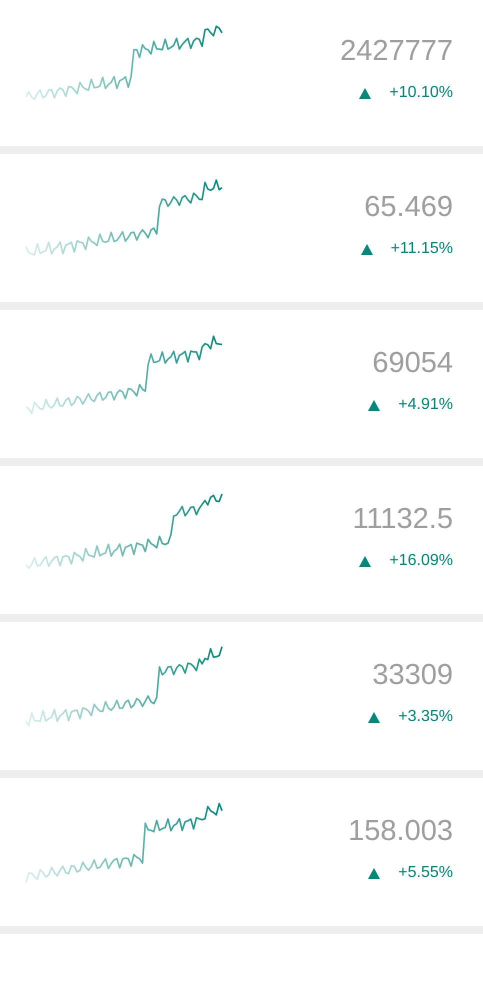  What do you see at coordinates (412, 675) in the screenshot?
I see `price-value: 33309` at bounding box center [412, 675].